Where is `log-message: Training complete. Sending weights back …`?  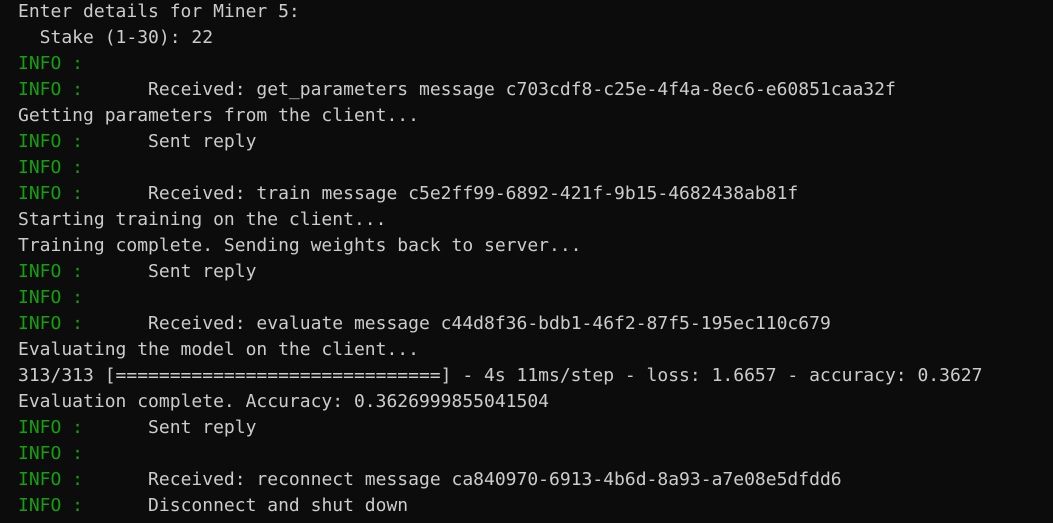
log-message: Training complete. Sending weights back … is located at coordinates (300, 245).